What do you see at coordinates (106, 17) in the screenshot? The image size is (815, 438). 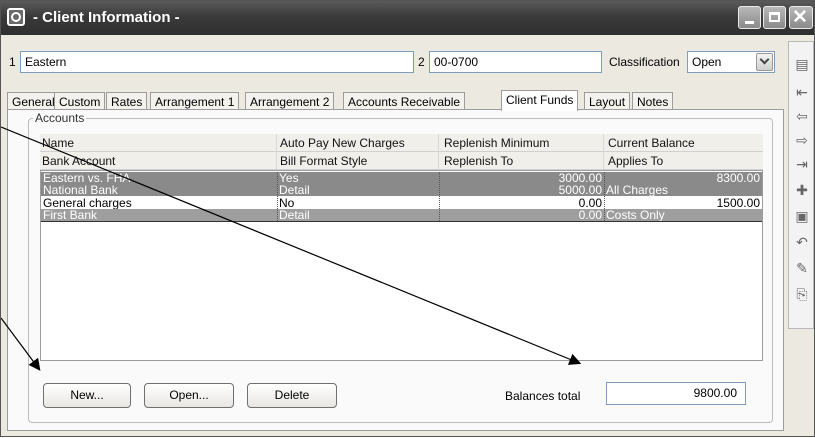 I see `window-title: - Client Information -` at bounding box center [106, 17].